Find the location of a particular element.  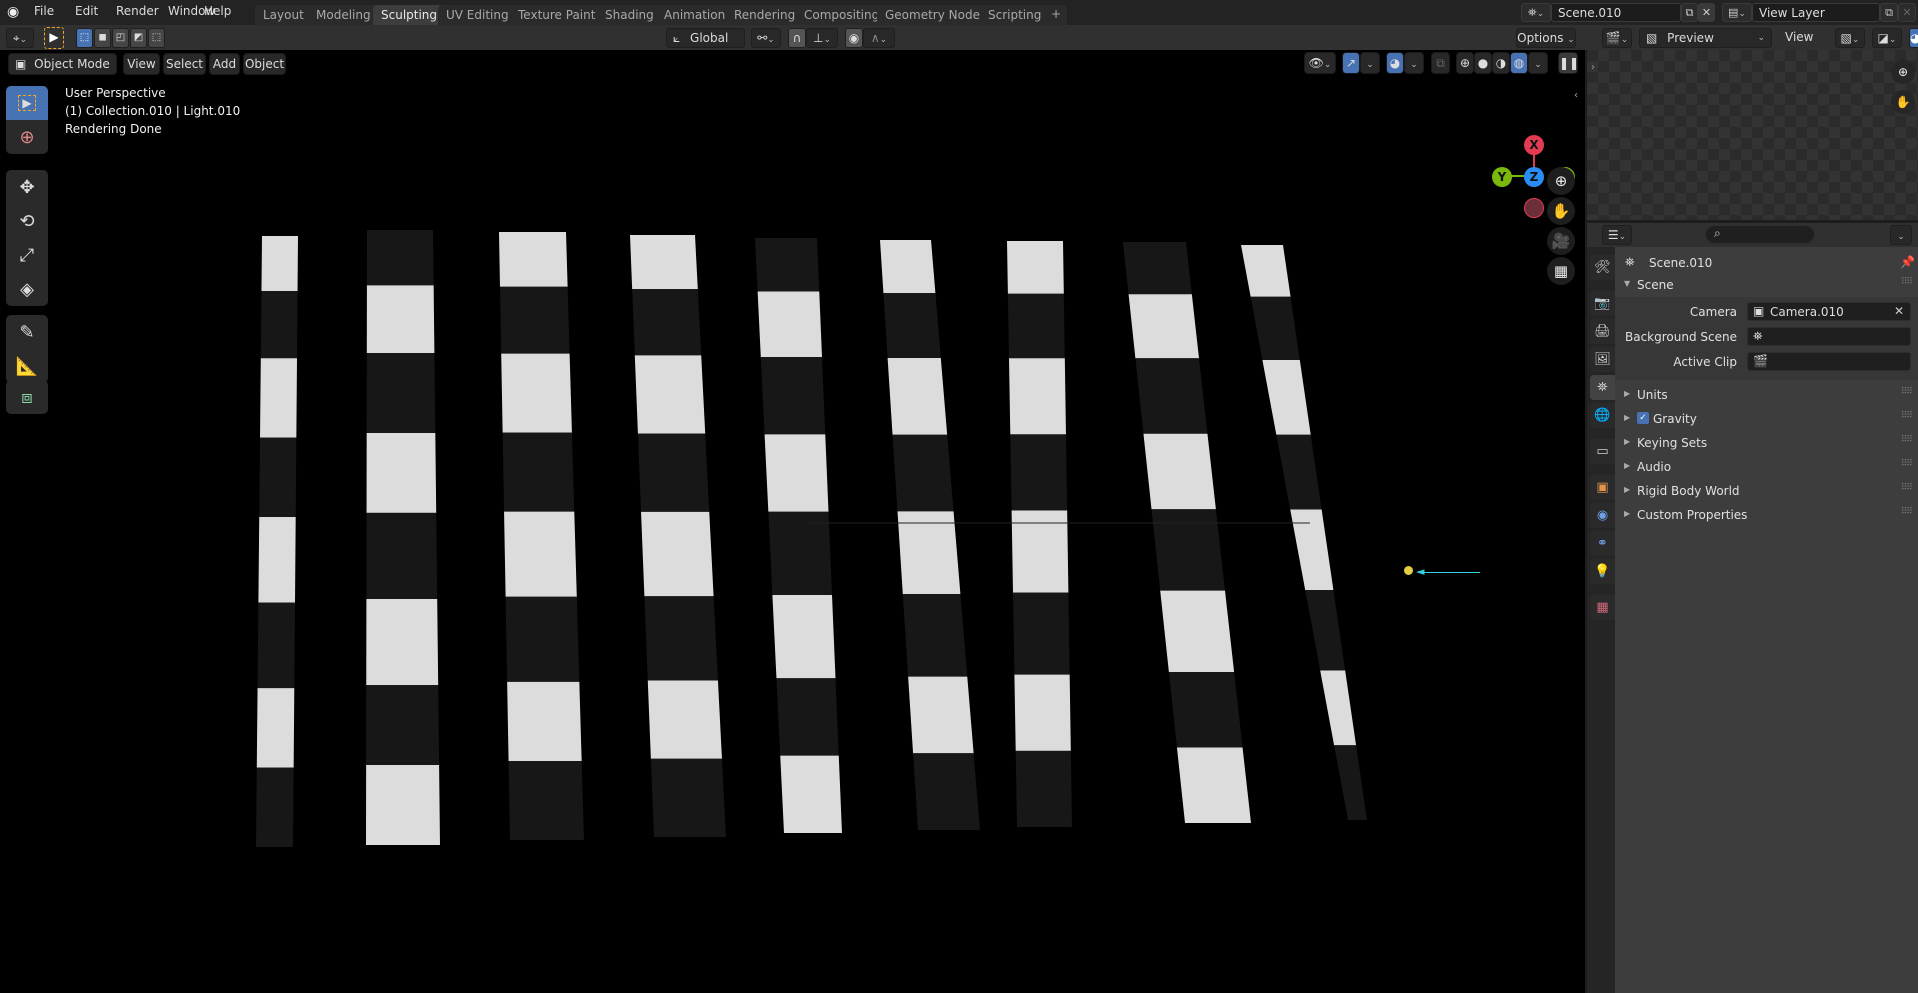

delete-view-layer-button: ✕ is located at coordinates (1907, 12).